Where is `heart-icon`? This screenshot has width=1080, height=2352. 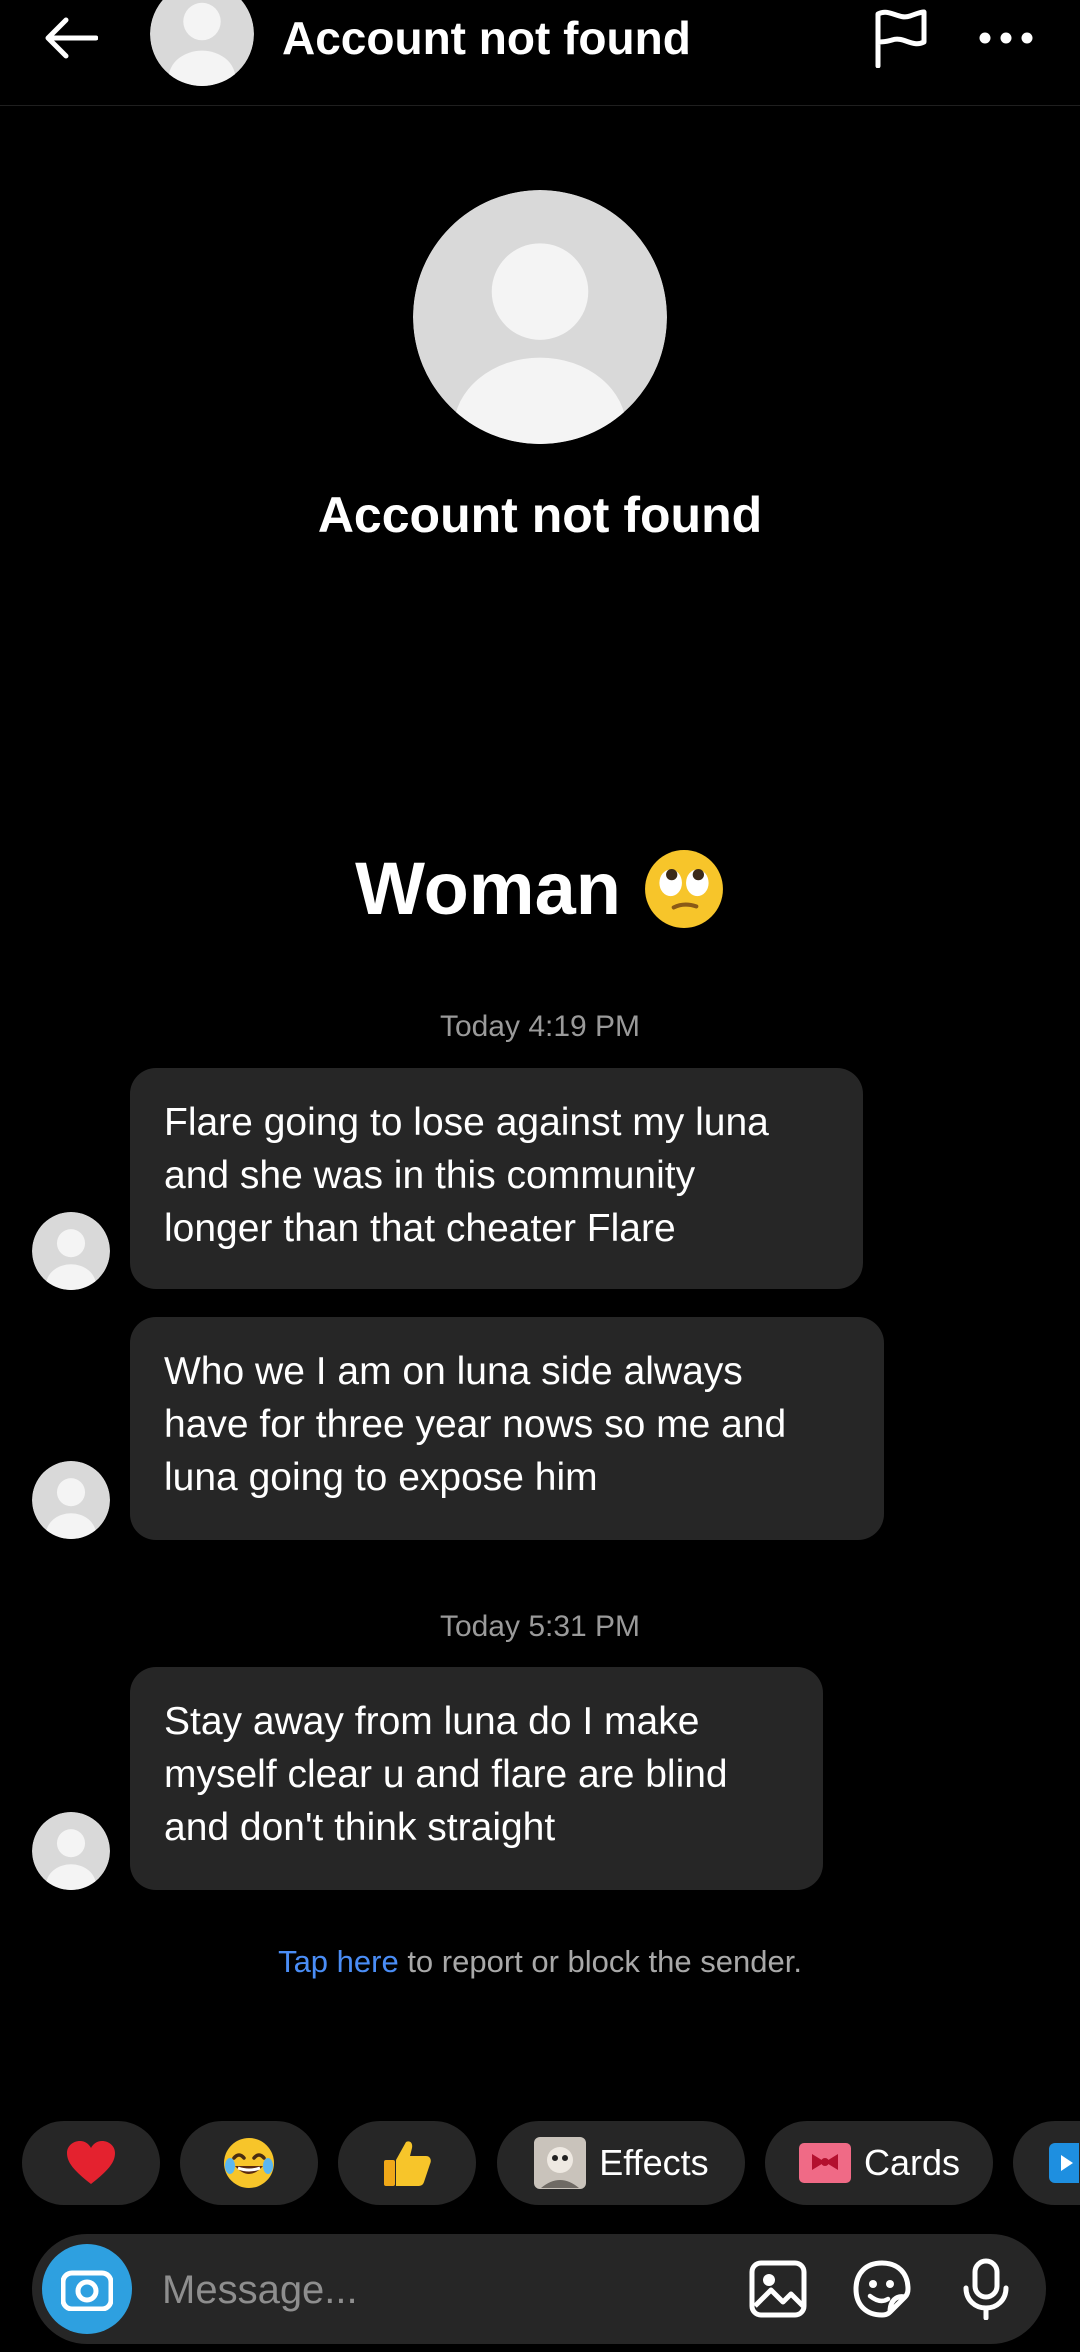
heart-icon is located at coordinates (91, 2162).